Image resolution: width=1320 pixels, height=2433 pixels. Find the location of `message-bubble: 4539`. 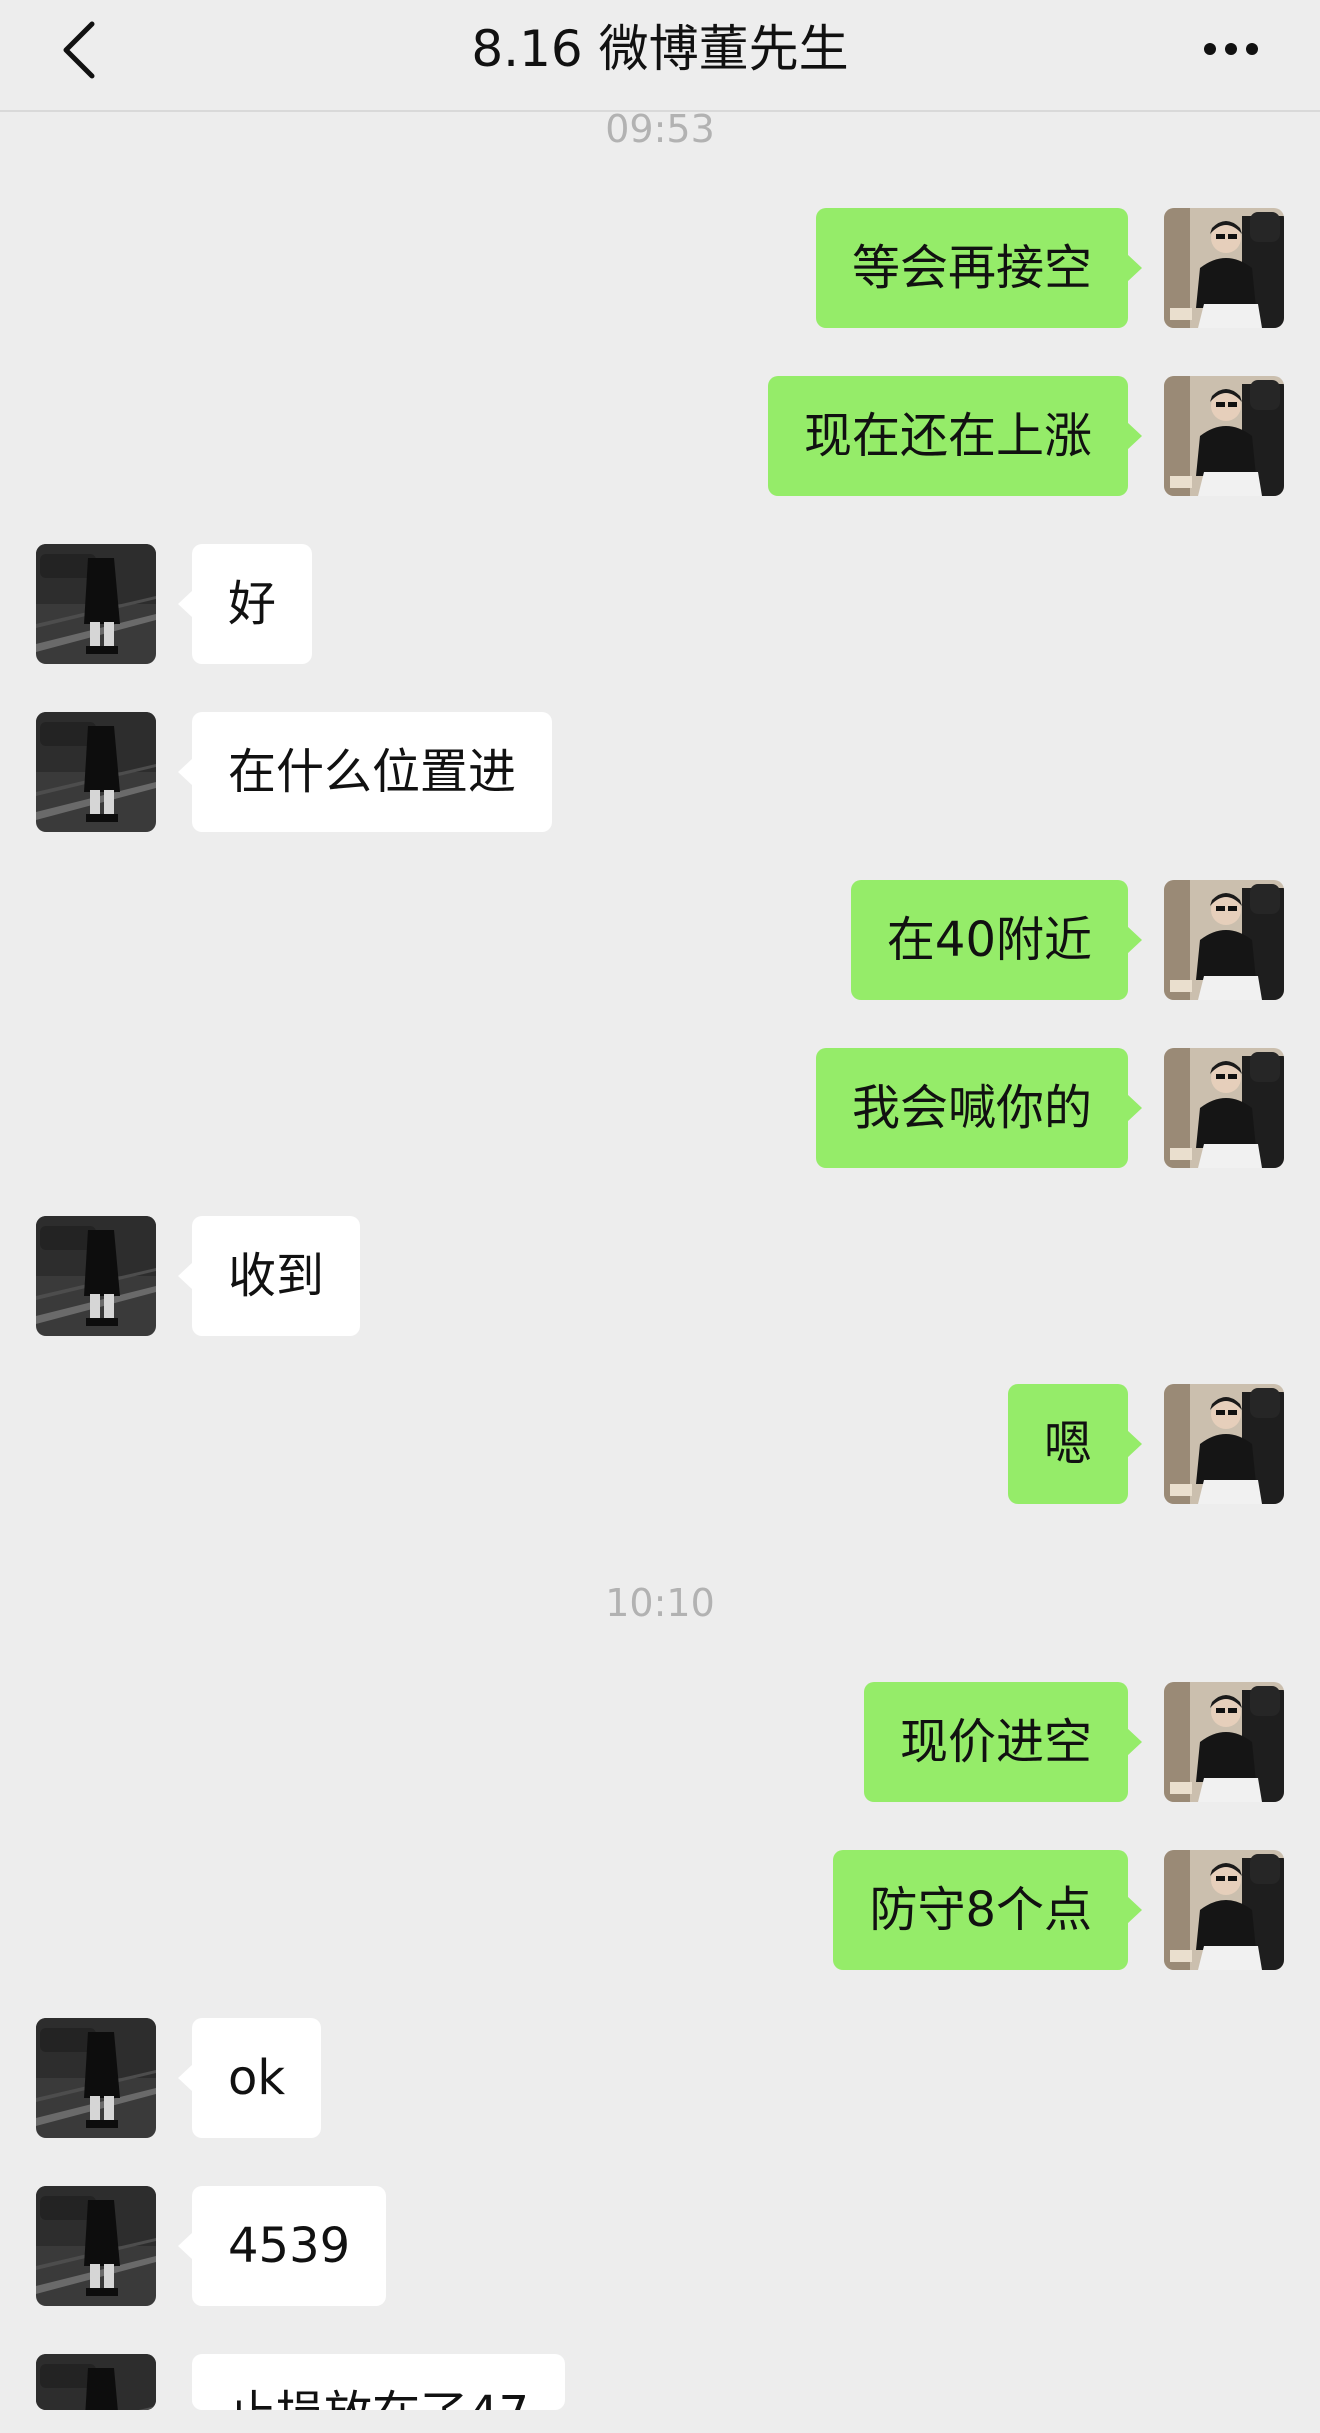

message-bubble: 4539 is located at coordinates (282, 2246).